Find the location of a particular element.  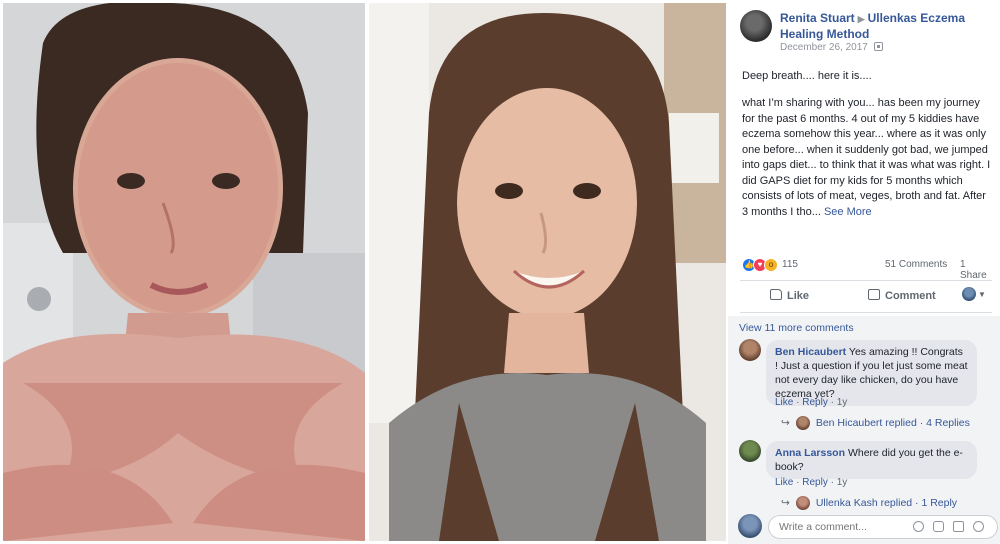

view-more-comments-link: View 11 more comments is located at coordinates (796, 328).